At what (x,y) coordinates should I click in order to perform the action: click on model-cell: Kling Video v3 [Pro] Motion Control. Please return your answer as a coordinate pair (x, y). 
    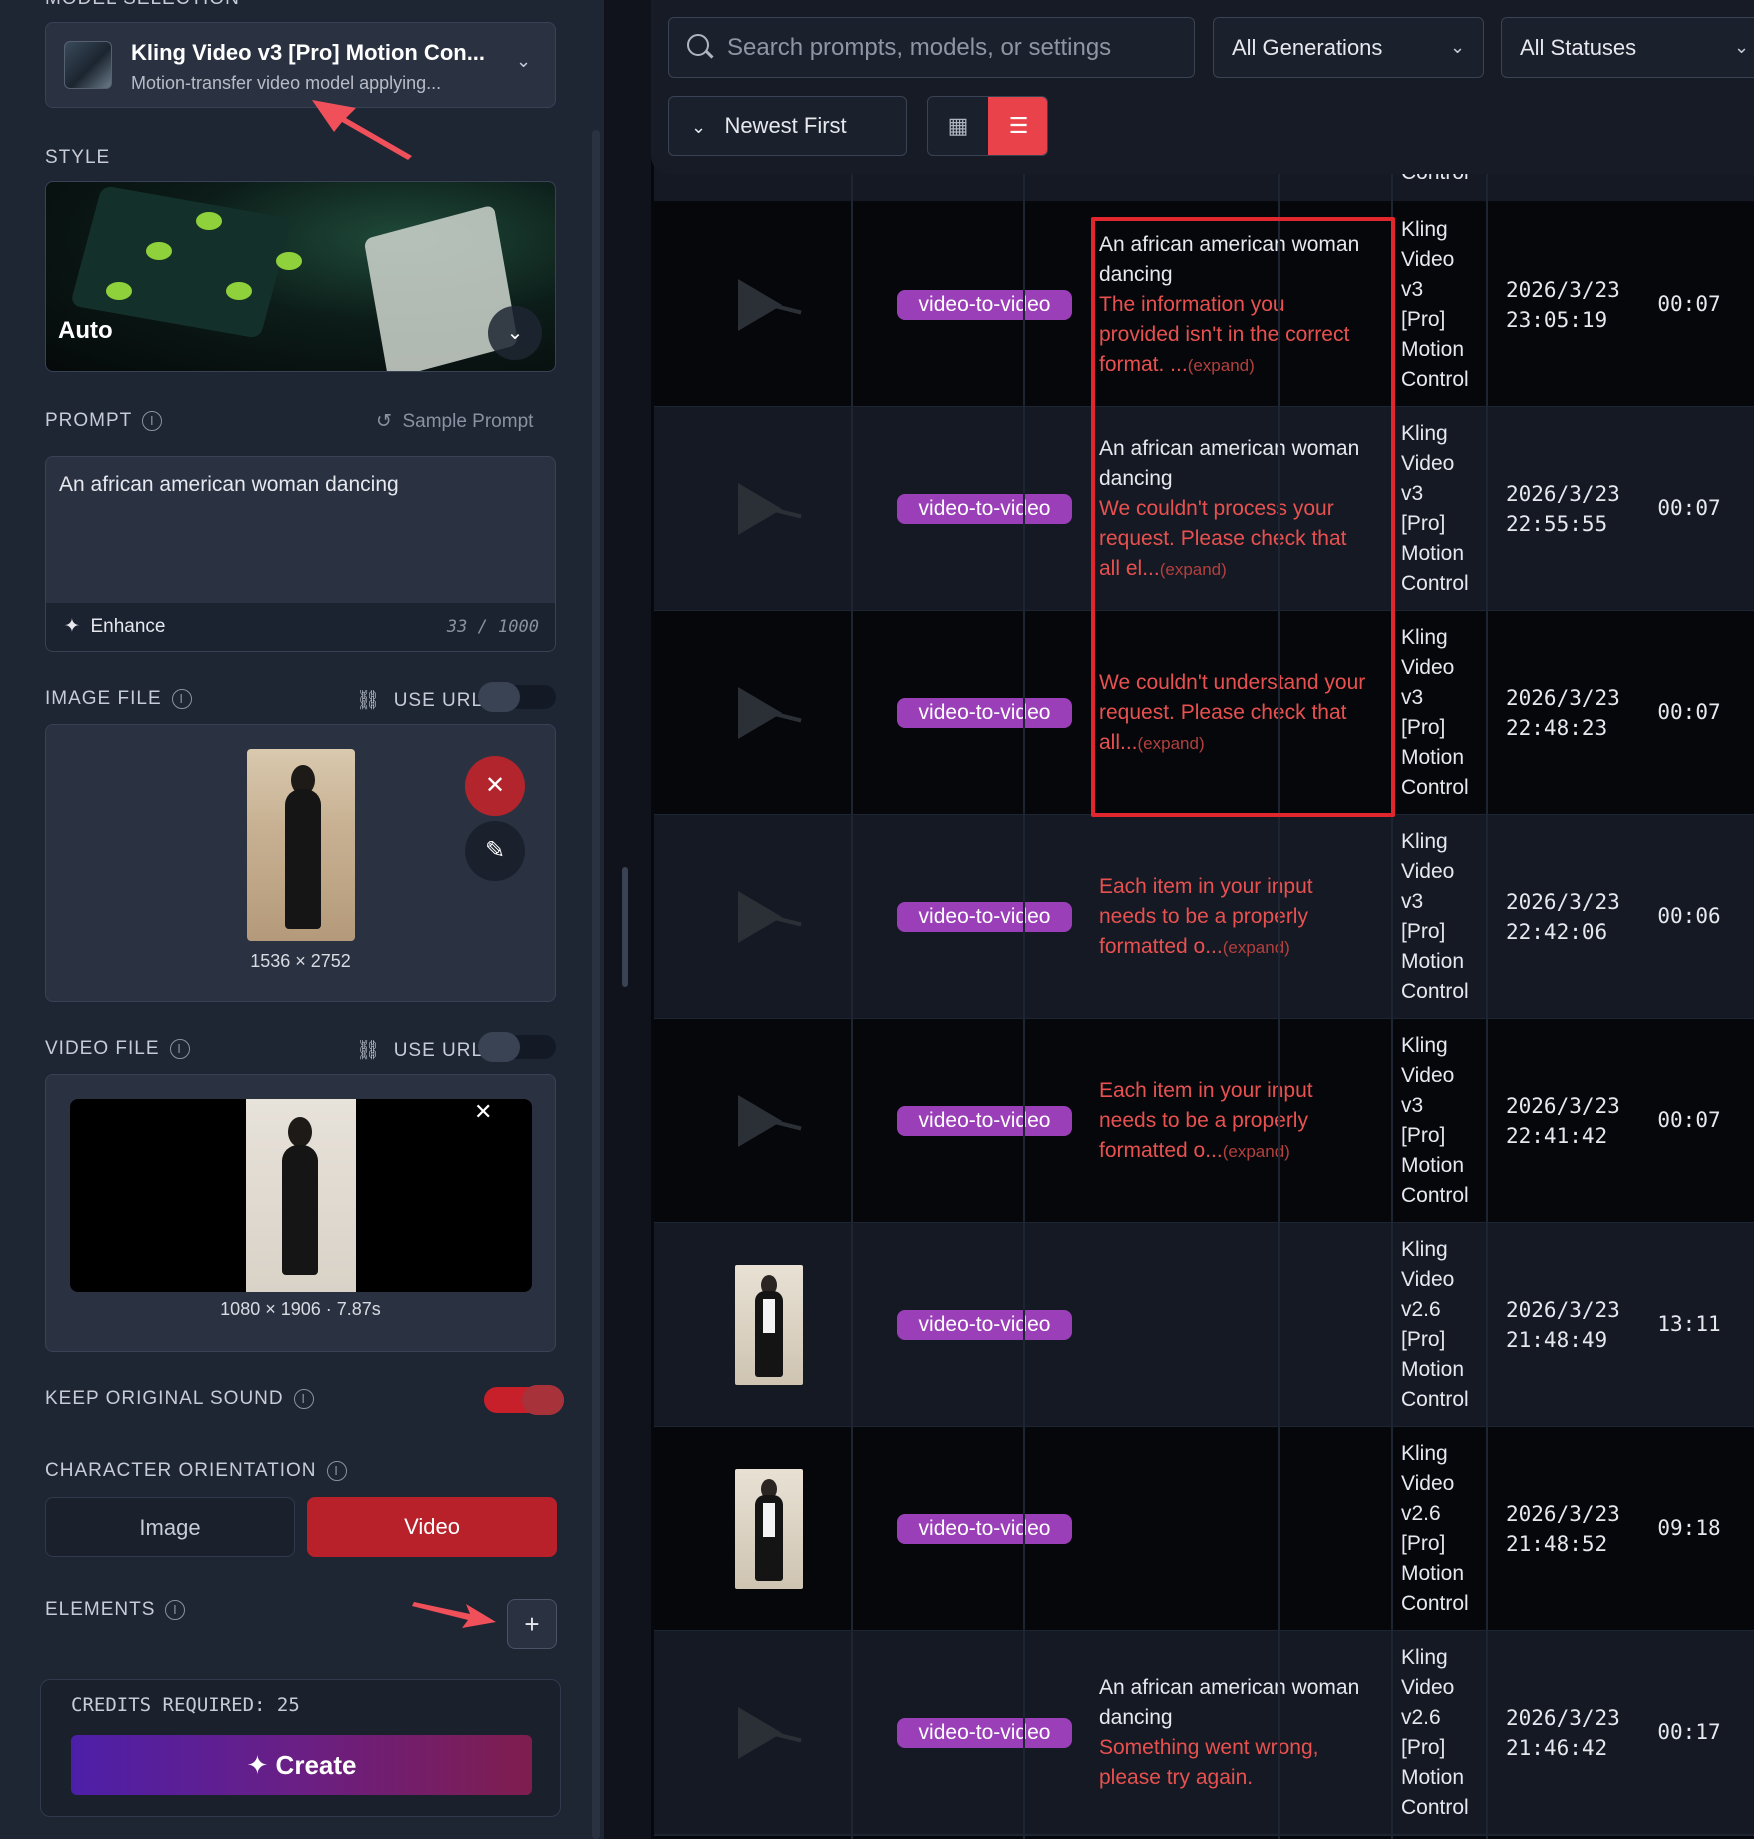
    Looking at the image, I should click on (1446, 1121).